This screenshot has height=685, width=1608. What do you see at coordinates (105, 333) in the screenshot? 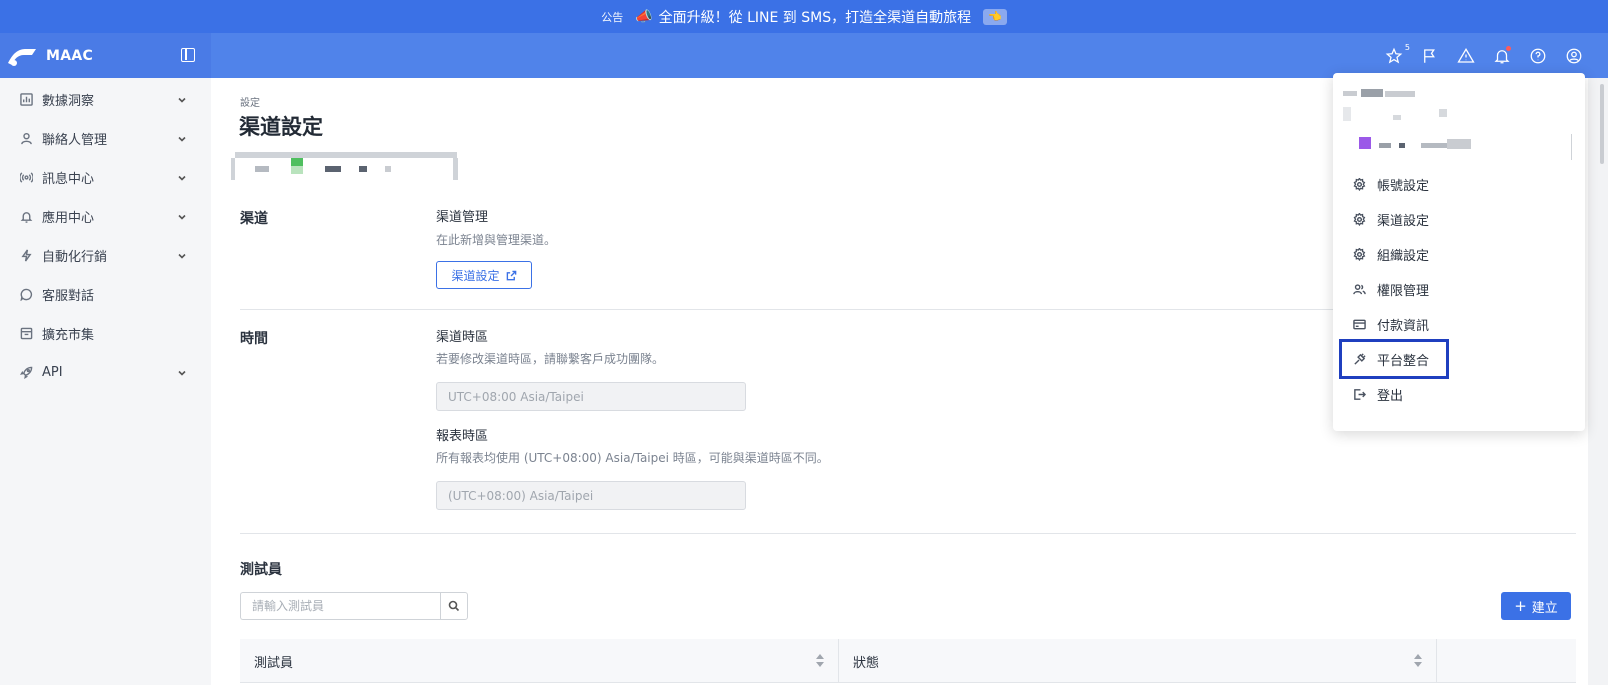
I see `sidebar-item-marketplace: 擴充市集` at bounding box center [105, 333].